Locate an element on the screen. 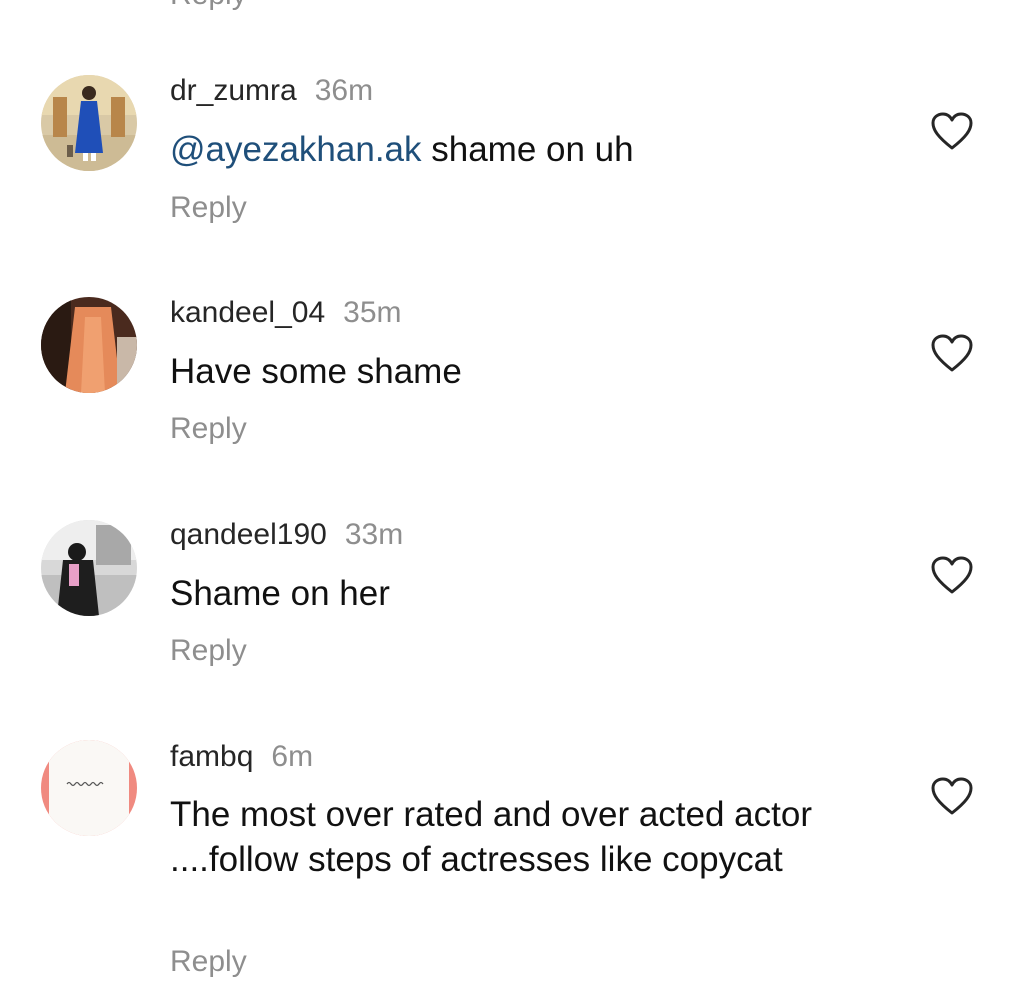 This screenshot has height=1008, width=1024. username: kandeel_04 is located at coordinates (247, 312).